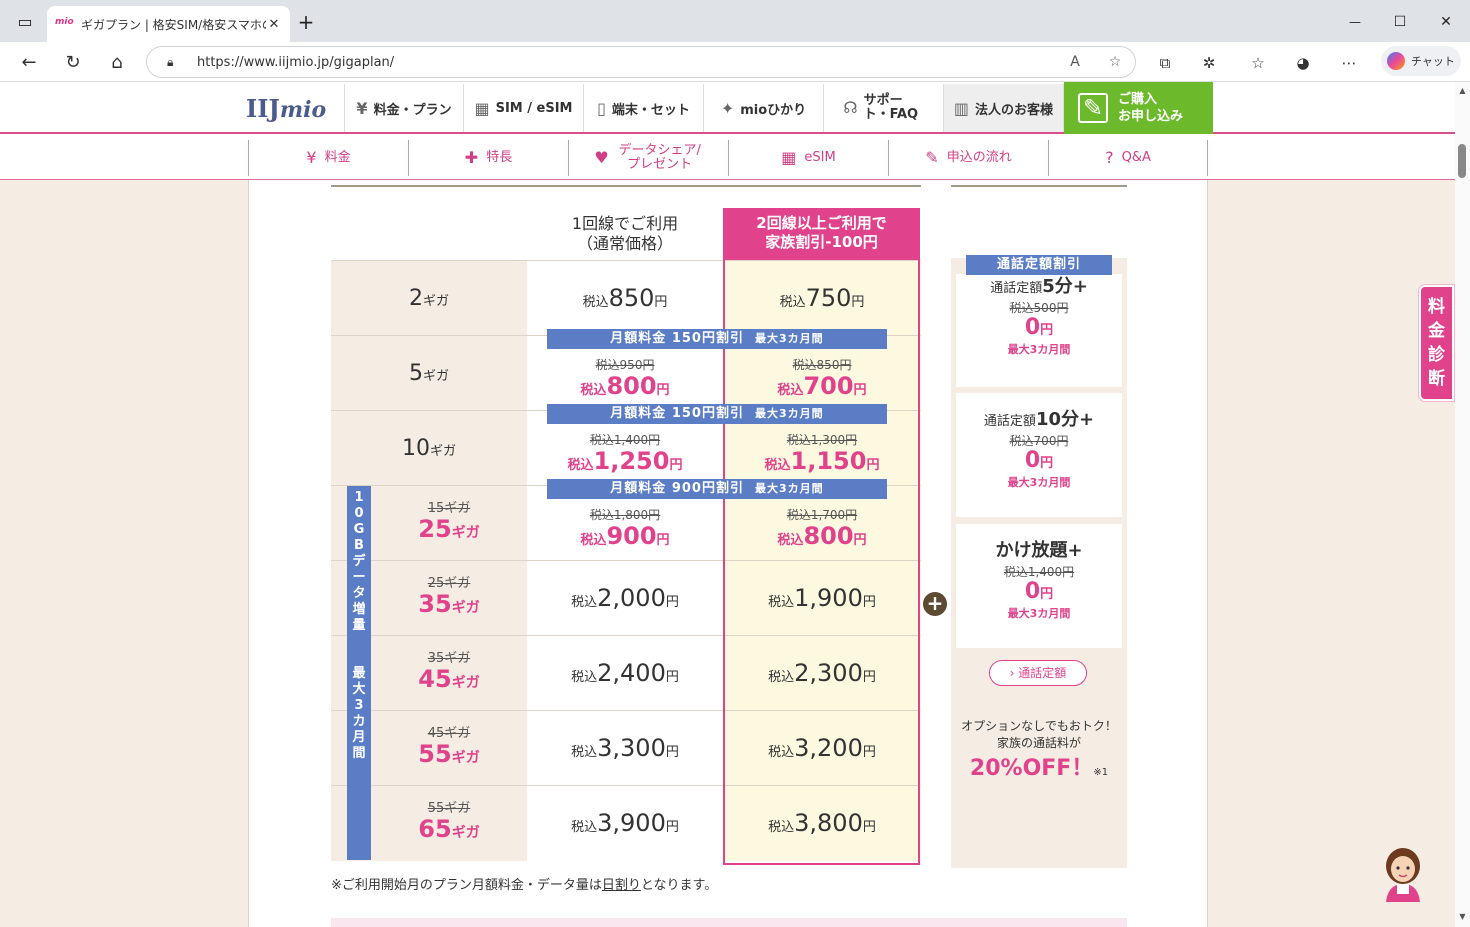 The height and width of the screenshot is (927, 1470). I want to click on table-row: 2ギガ 税込850円 税込750円, so click(626, 298).